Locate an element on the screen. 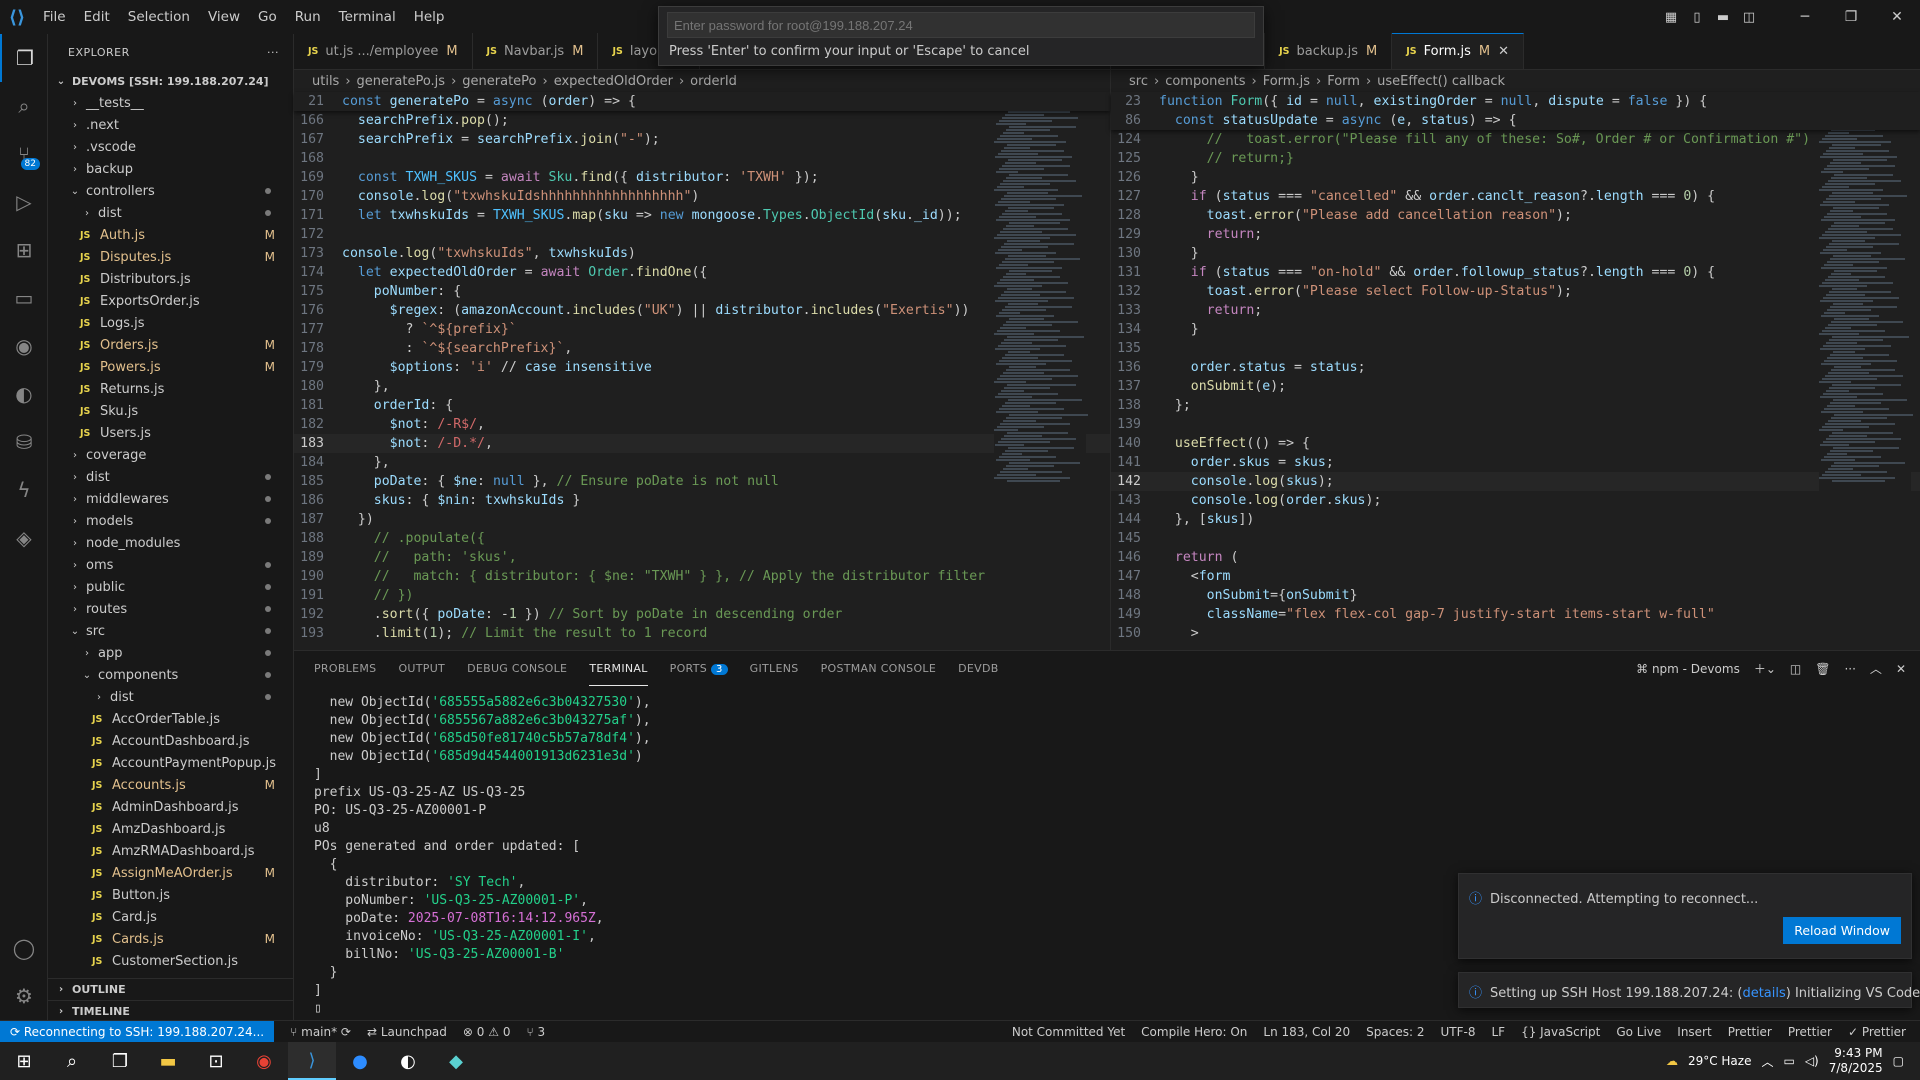  breadcrumb-item: orderId is located at coordinates (713, 81).